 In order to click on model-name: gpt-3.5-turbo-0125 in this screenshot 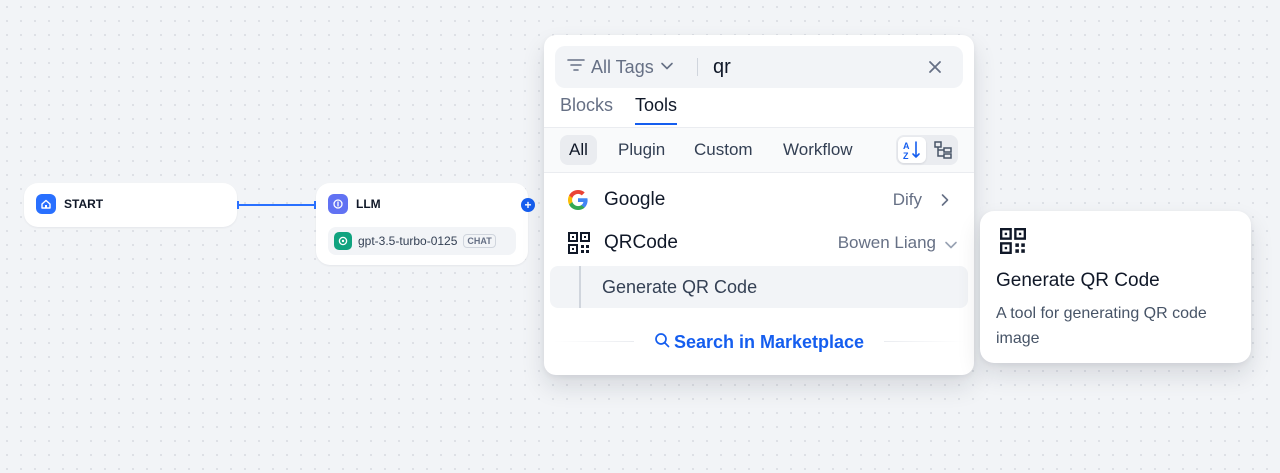, I will do `click(408, 241)`.